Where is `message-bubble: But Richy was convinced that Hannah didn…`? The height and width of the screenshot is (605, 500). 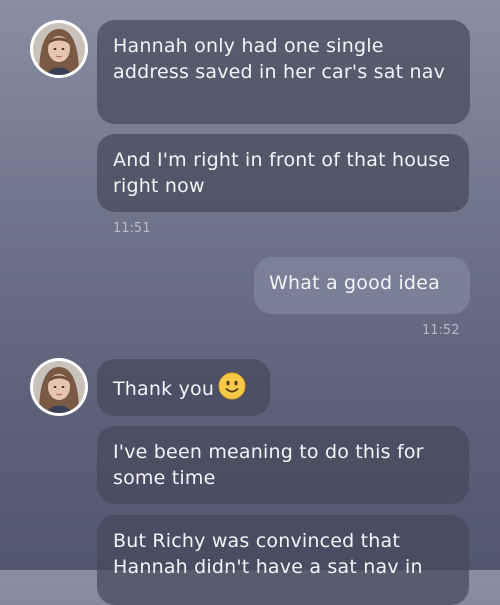 message-bubble: But Richy was convinced that Hannah didn… is located at coordinates (283, 560).